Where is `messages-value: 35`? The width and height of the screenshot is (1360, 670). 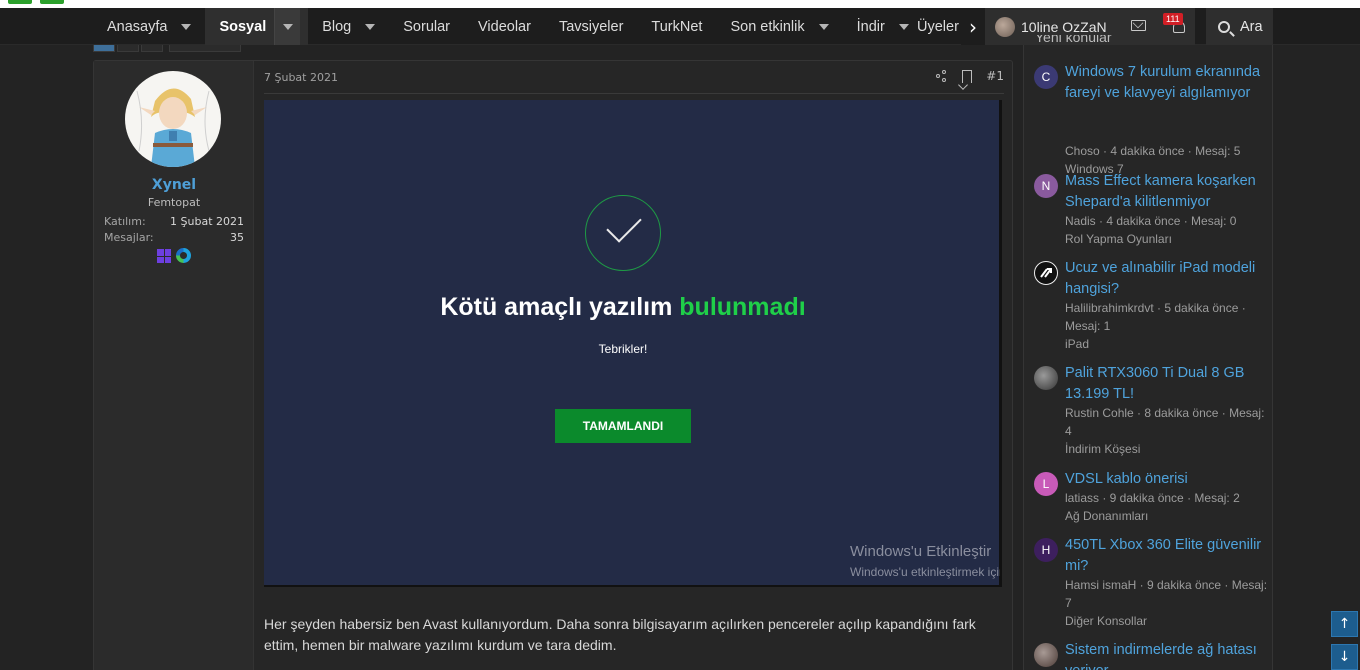 messages-value: 35 is located at coordinates (237, 237).